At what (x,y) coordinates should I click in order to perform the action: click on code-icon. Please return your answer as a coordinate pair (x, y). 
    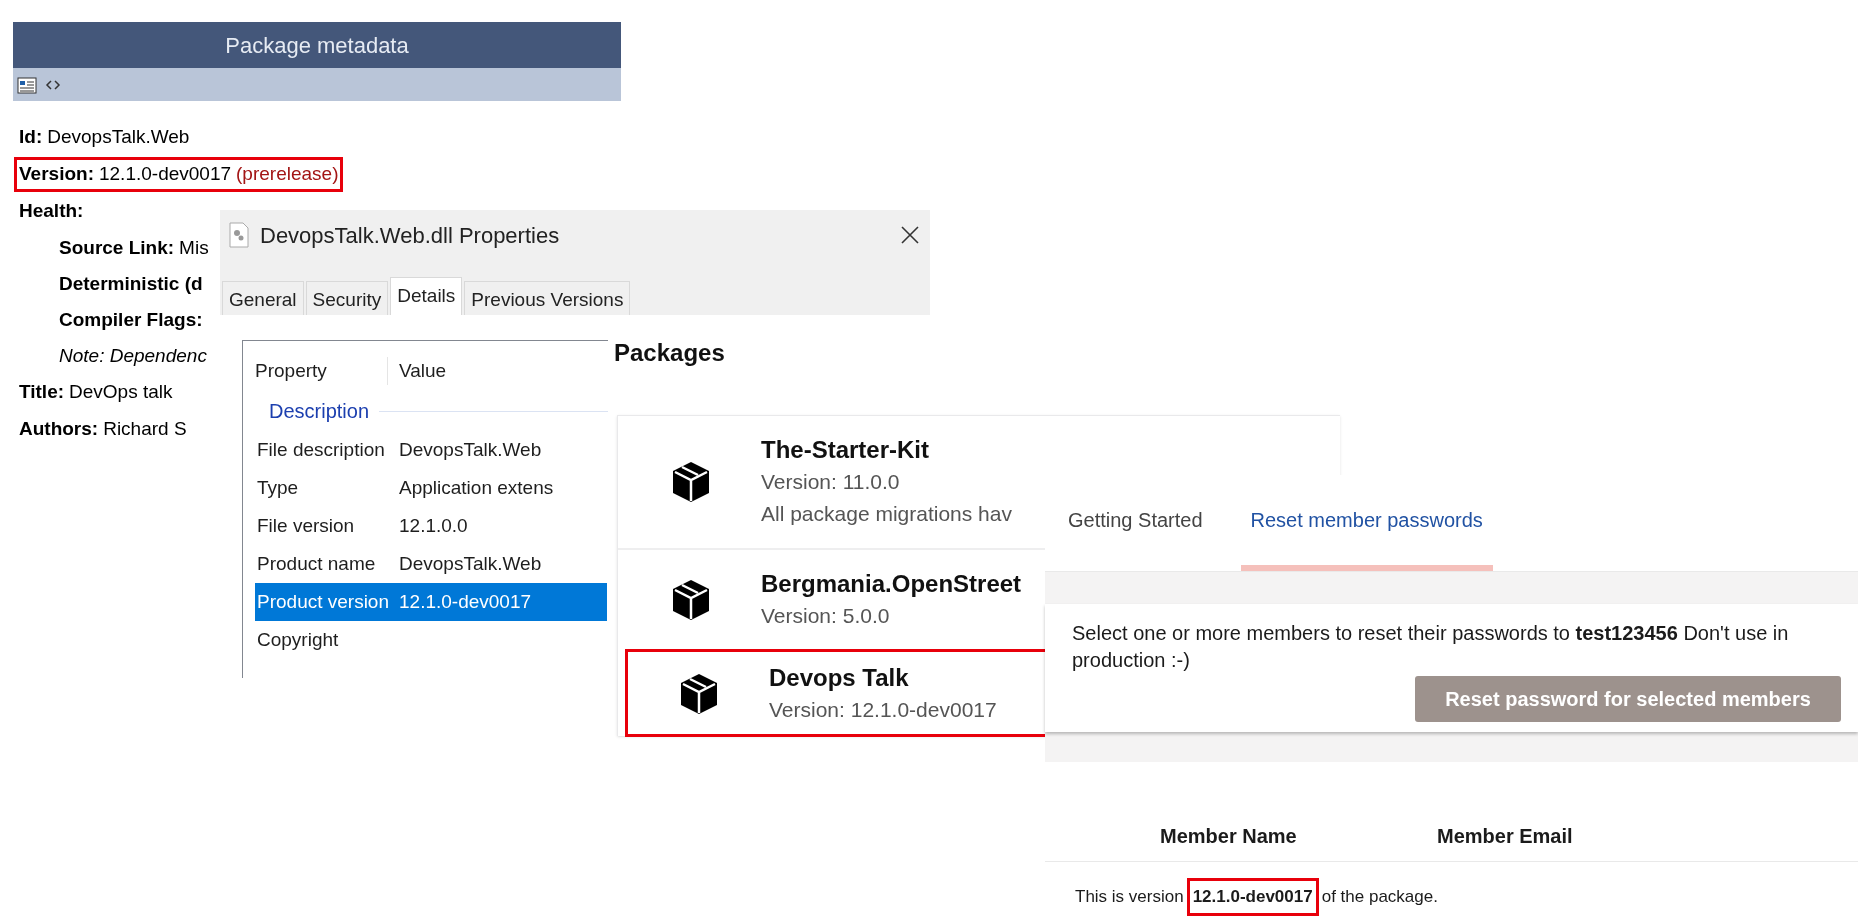
    Looking at the image, I should click on (53, 84).